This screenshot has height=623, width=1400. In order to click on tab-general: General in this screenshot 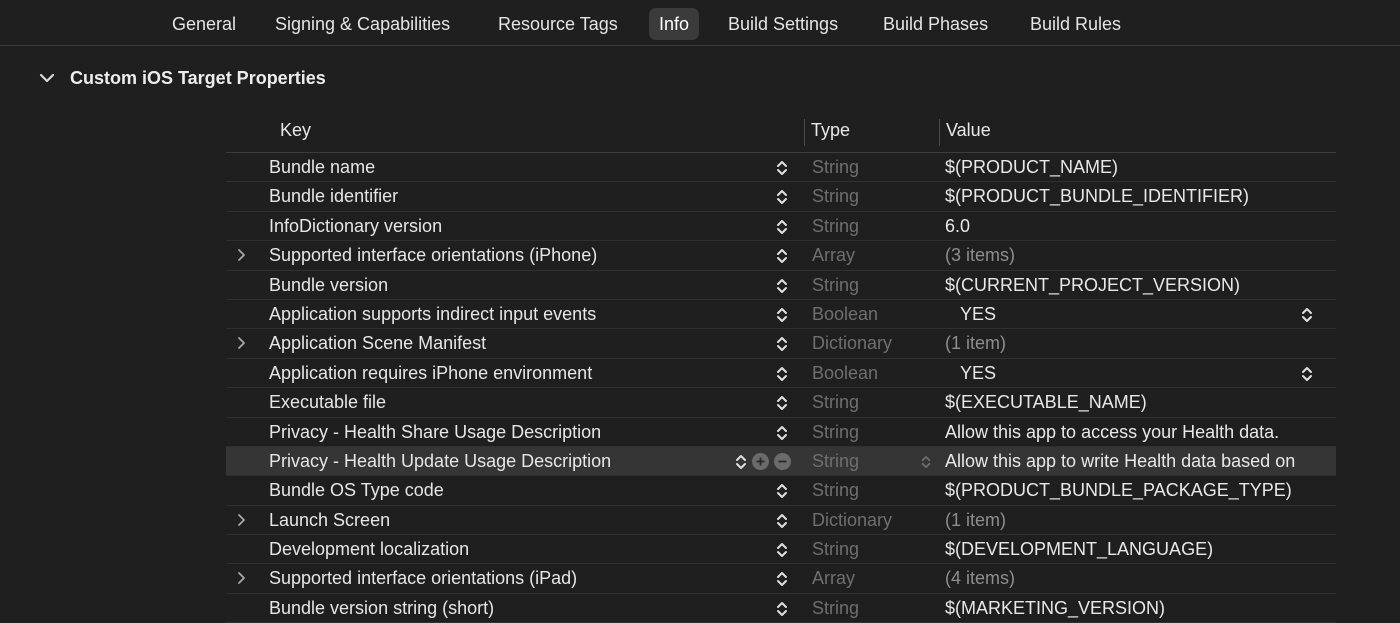, I will do `click(204, 24)`.